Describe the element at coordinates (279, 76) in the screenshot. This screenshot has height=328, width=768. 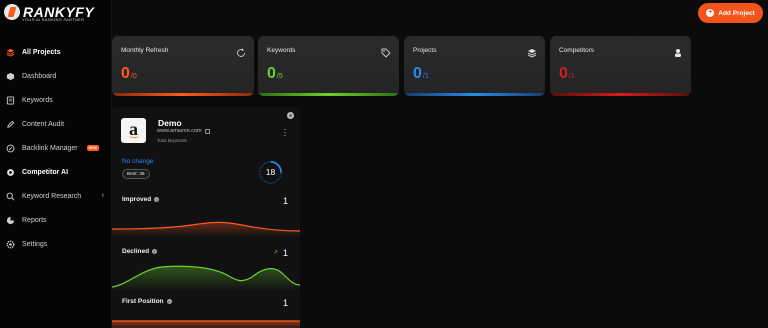
I see `stat-value-sub: /5` at that location.